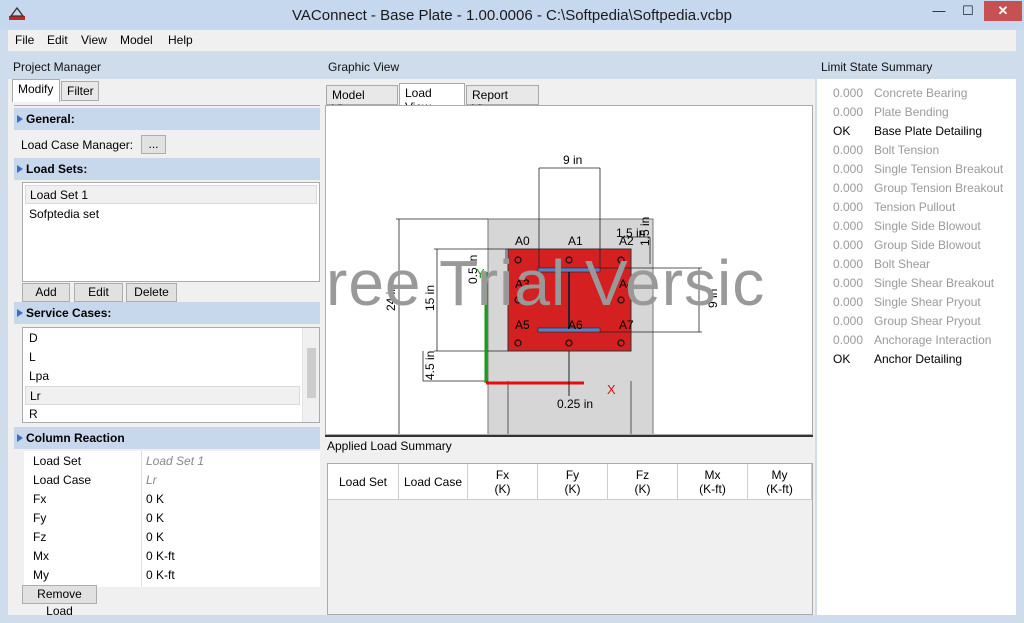 The image size is (1024, 623). I want to click on column-header: Fx (K), so click(503, 482).